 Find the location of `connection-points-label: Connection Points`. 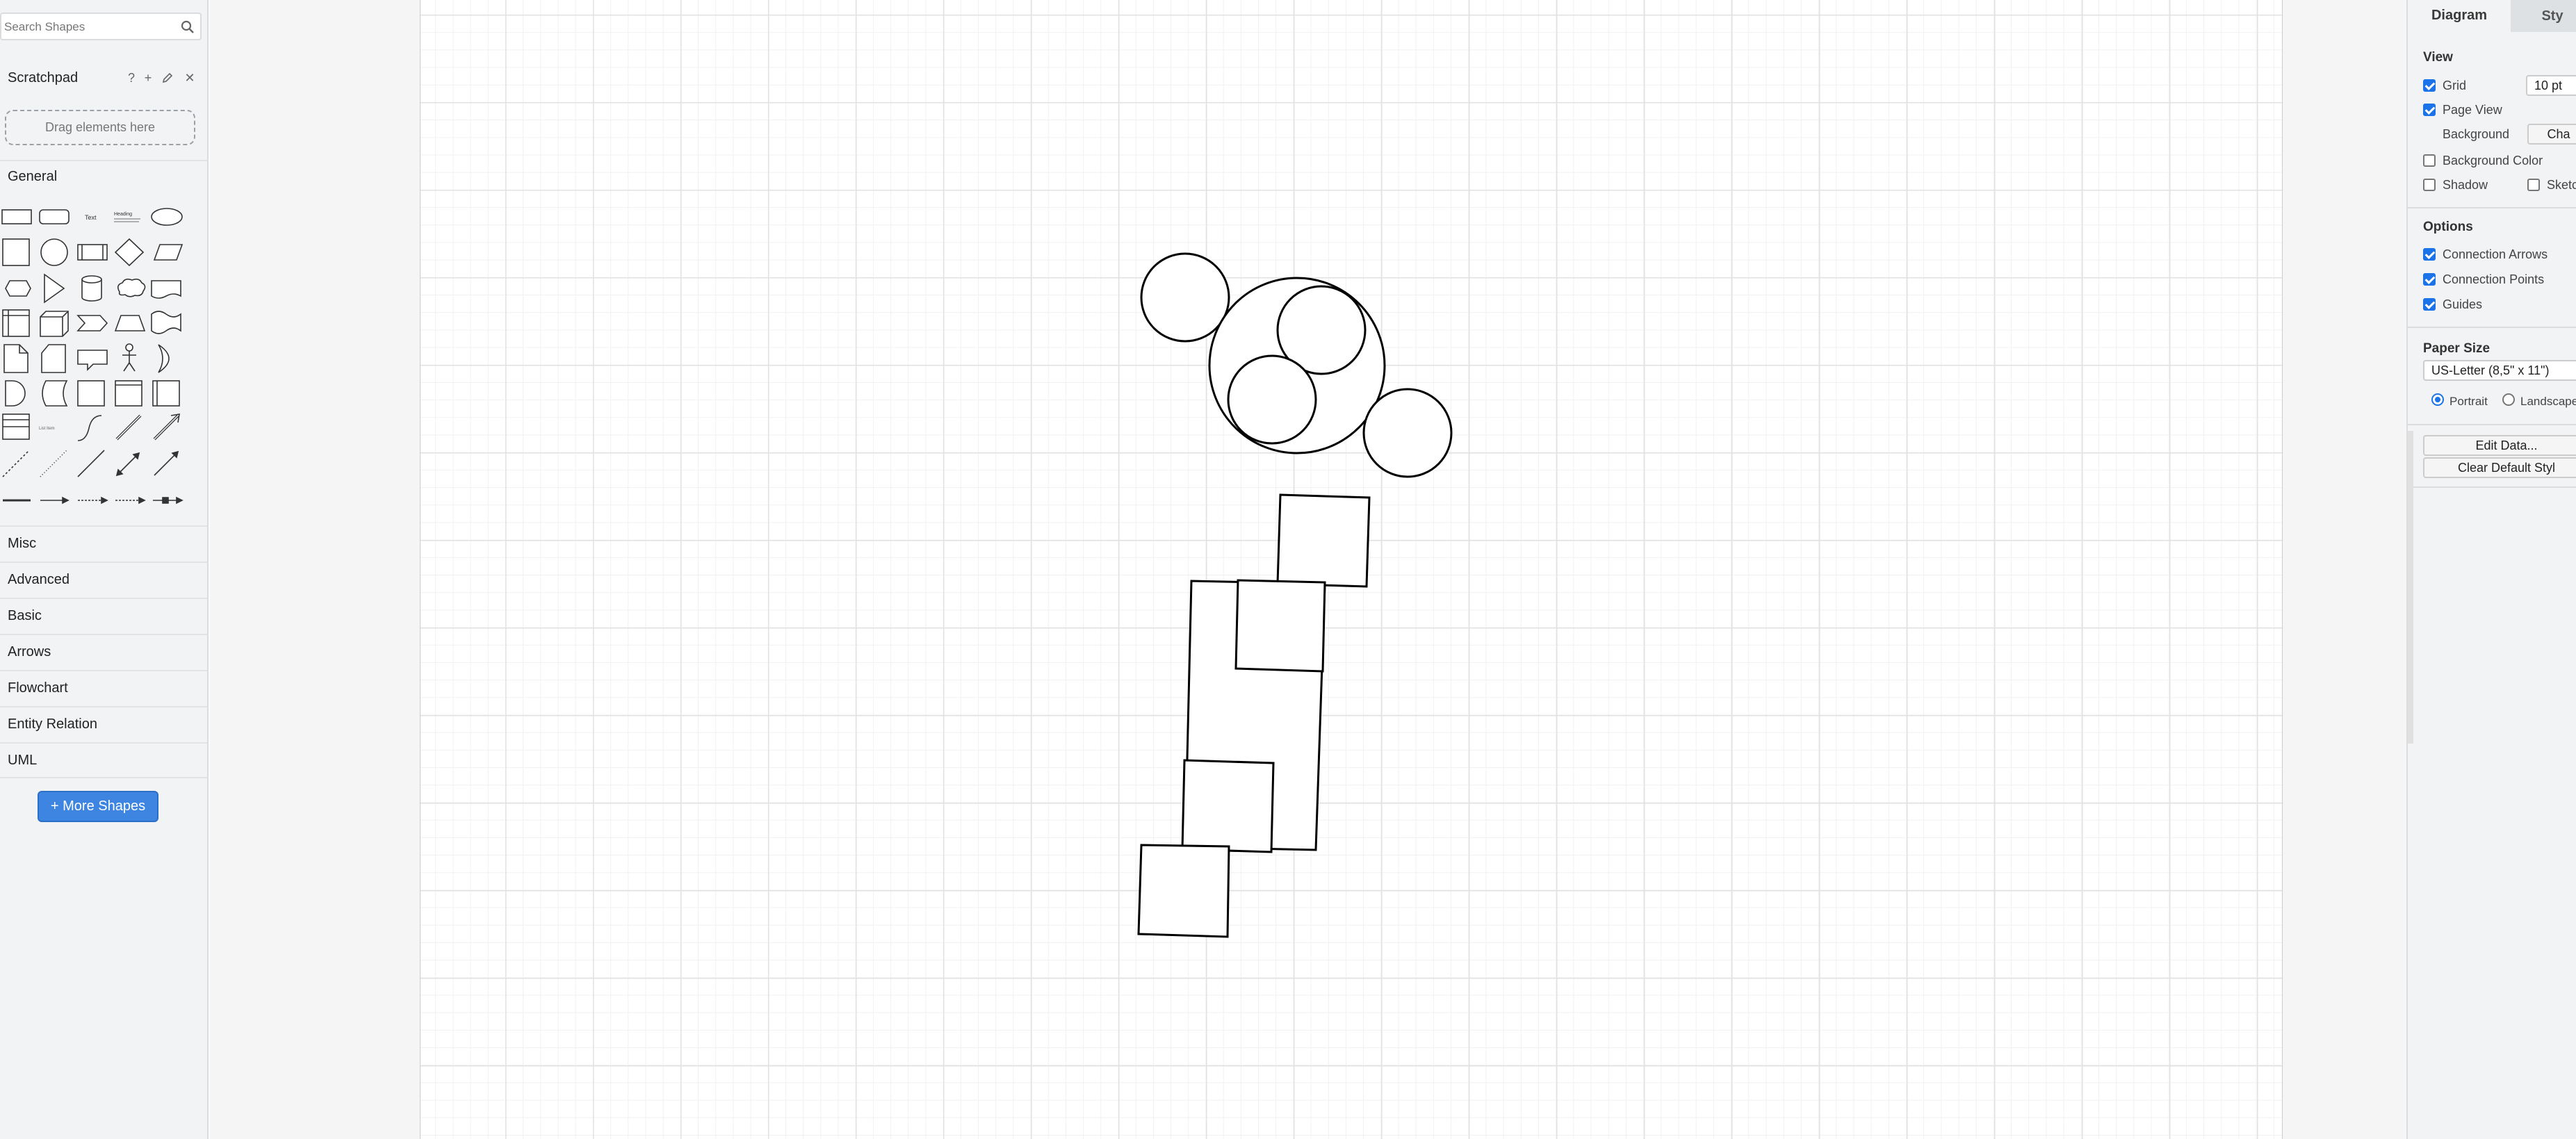

connection-points-label: Connection Points is located at coordinates (2494, 279).